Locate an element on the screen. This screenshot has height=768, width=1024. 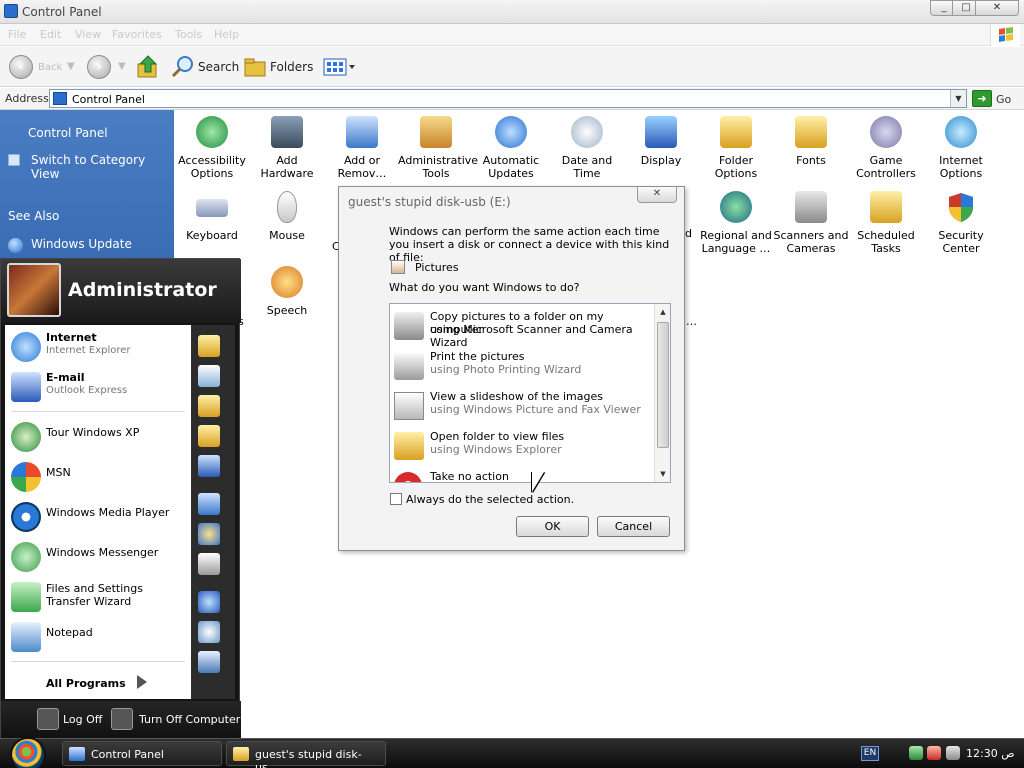
start-item-title: Notepad is located at coordinates (69, 632).